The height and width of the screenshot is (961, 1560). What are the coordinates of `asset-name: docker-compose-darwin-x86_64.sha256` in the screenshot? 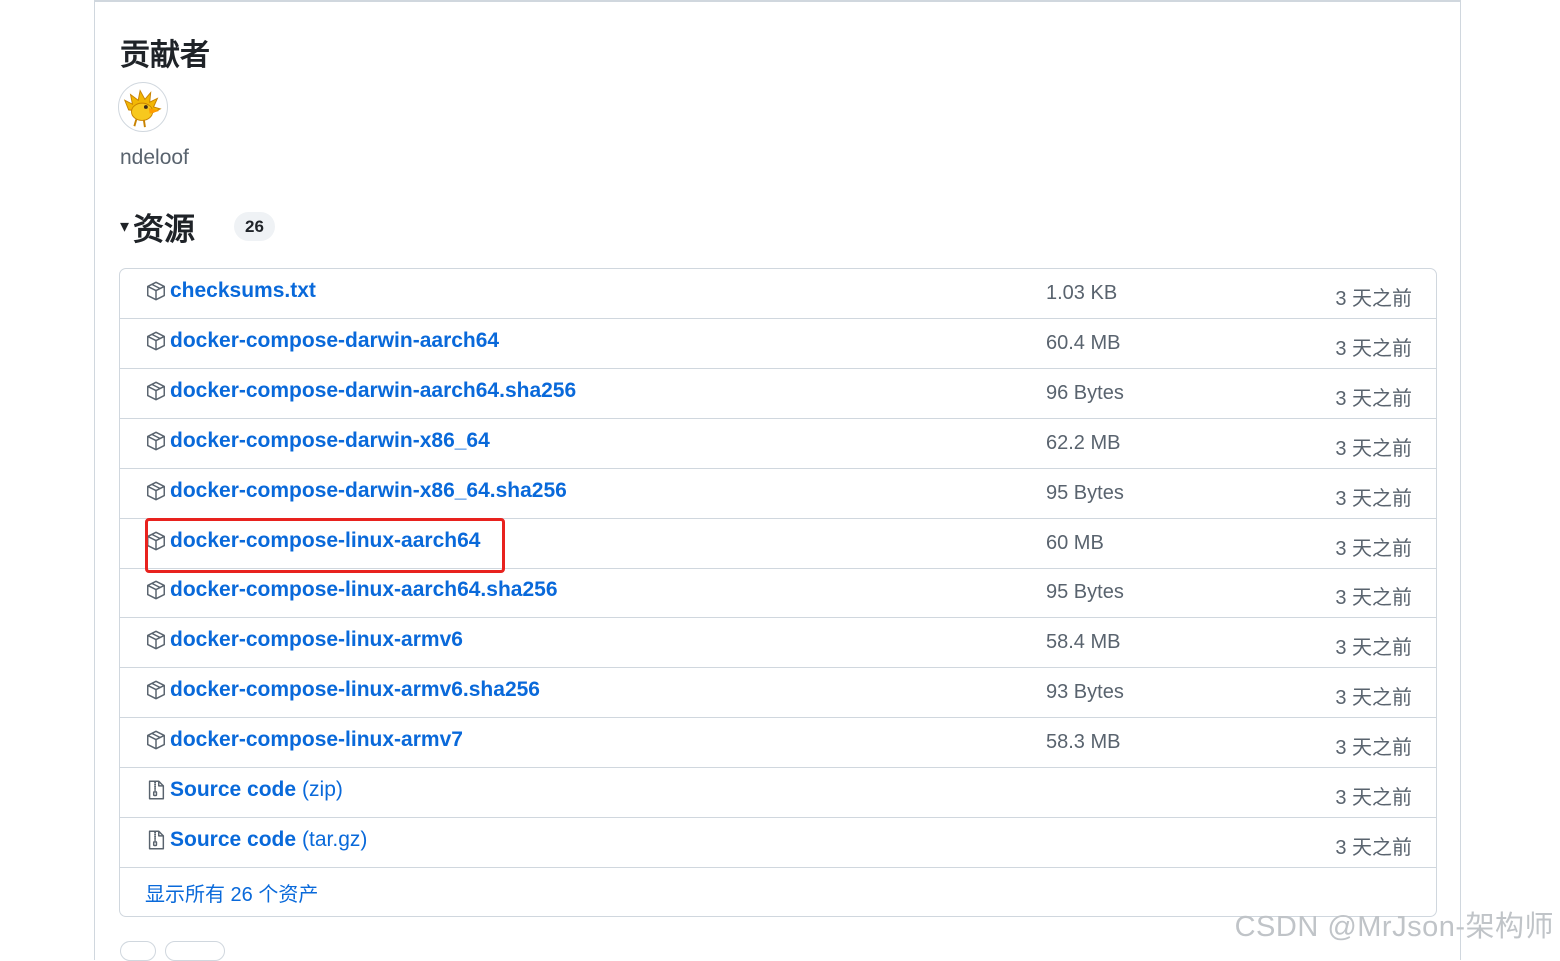 It's located at (368, 490).